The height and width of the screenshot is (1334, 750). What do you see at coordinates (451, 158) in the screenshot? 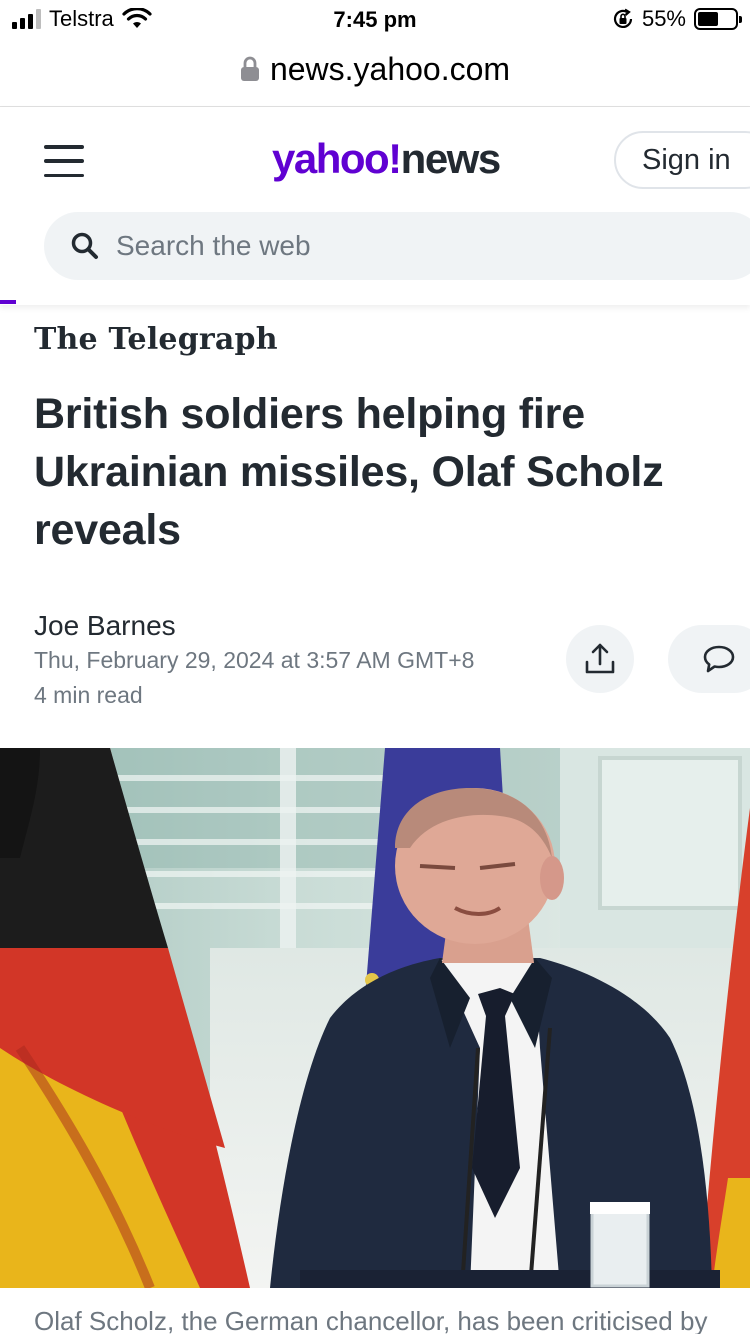
I see `logo-news: news` at bounding box center [451, 158].